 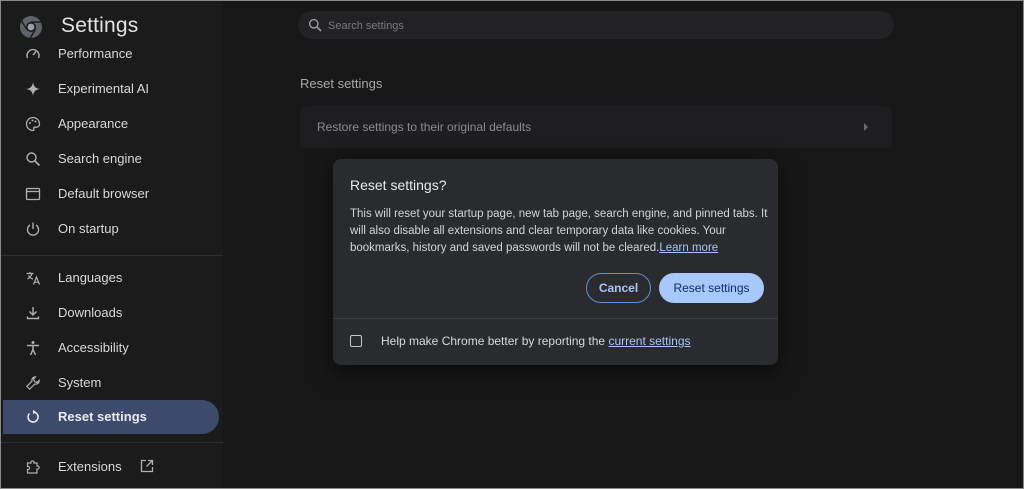 I want to click on report-settings-checkbox, so click(x=356, y=341).